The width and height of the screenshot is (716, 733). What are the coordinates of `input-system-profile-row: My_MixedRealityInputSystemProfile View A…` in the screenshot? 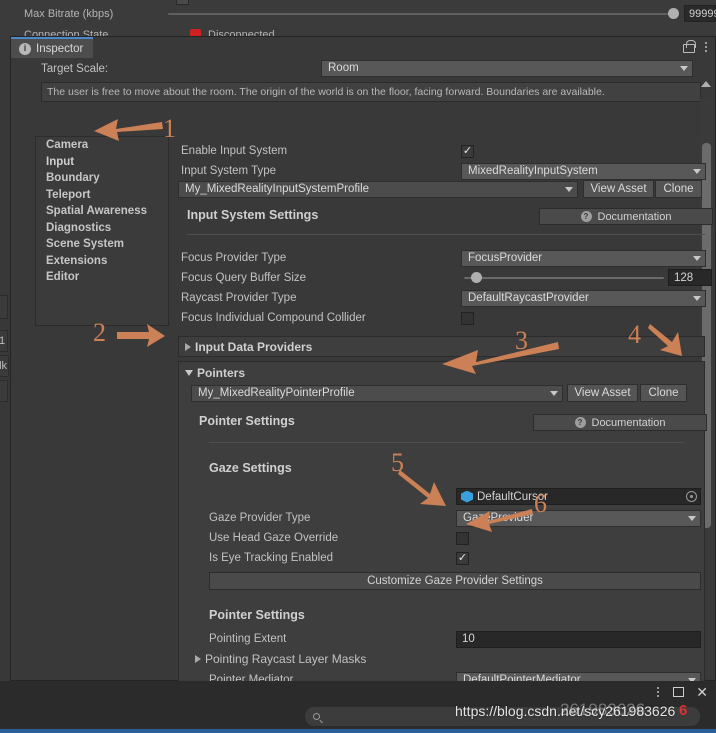 It's located at (440, 190).